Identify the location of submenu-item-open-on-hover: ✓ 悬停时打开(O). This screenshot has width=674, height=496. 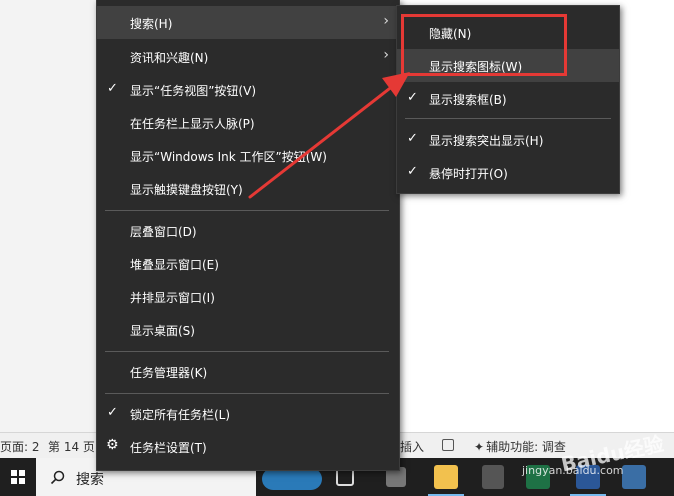
(508, 172).